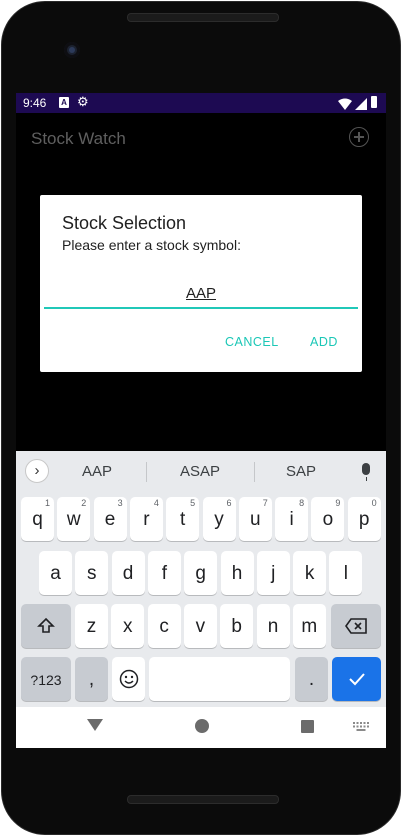 Image resolution: width=402 pixels, height=836 pixels. Describe the element at coordinates (201, 103) in the screenshot. I see `status-bar: 9:46 A ⚙` at that location.